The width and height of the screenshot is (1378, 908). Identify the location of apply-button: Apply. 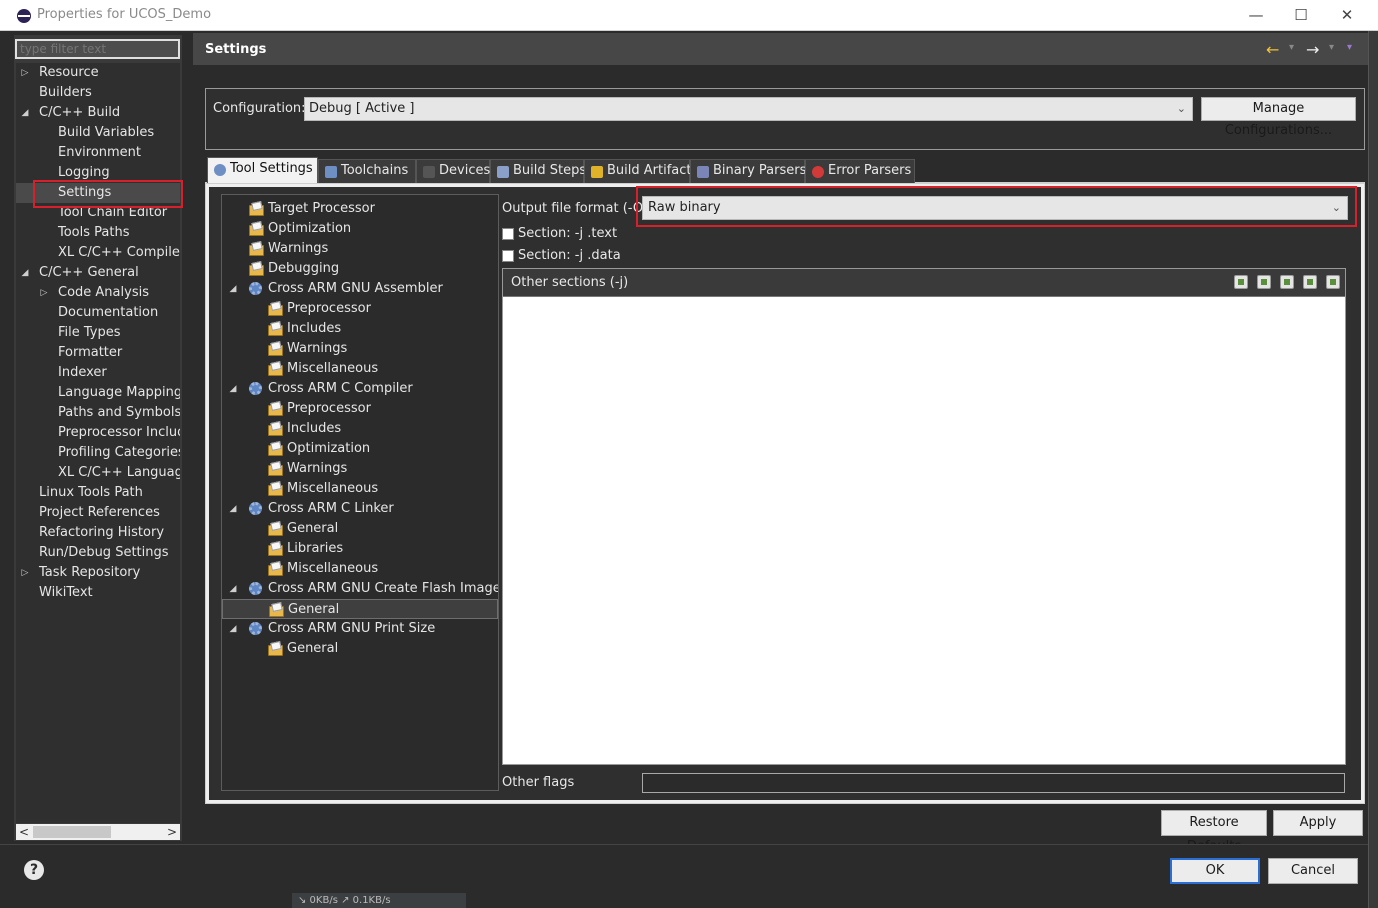
(1318, 823).